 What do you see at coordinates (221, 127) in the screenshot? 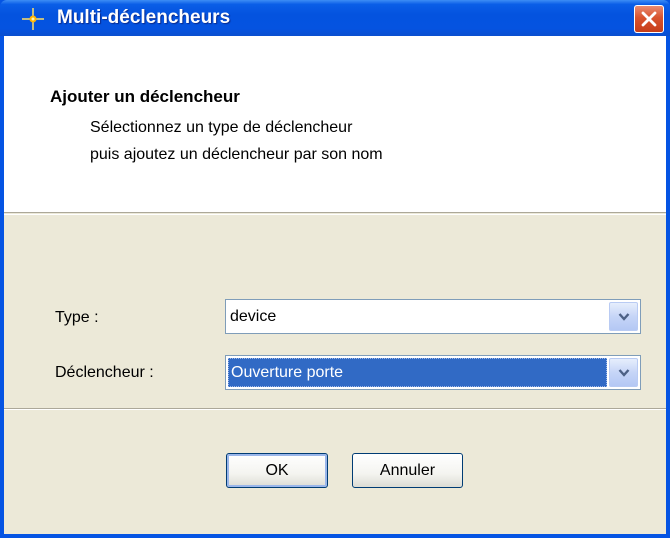
I see `header-description-line-1: Sélectionnez un type de déclencheur` at bounding box center [221, 127].